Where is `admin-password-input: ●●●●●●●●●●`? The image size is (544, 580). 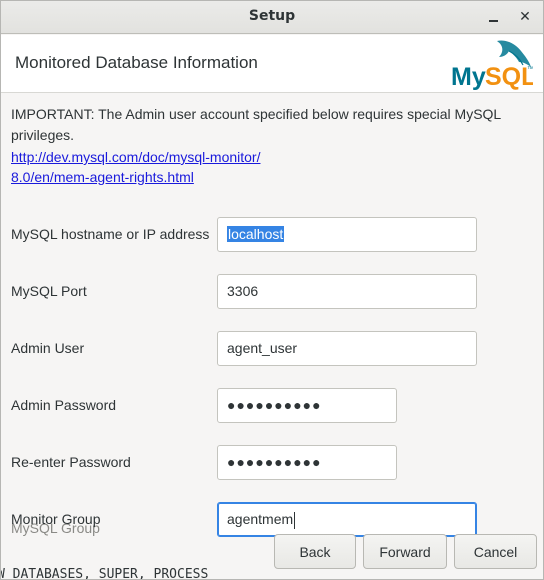 admin-password-input: ●●●●●●●●●● is located at coordinates (307, 405).